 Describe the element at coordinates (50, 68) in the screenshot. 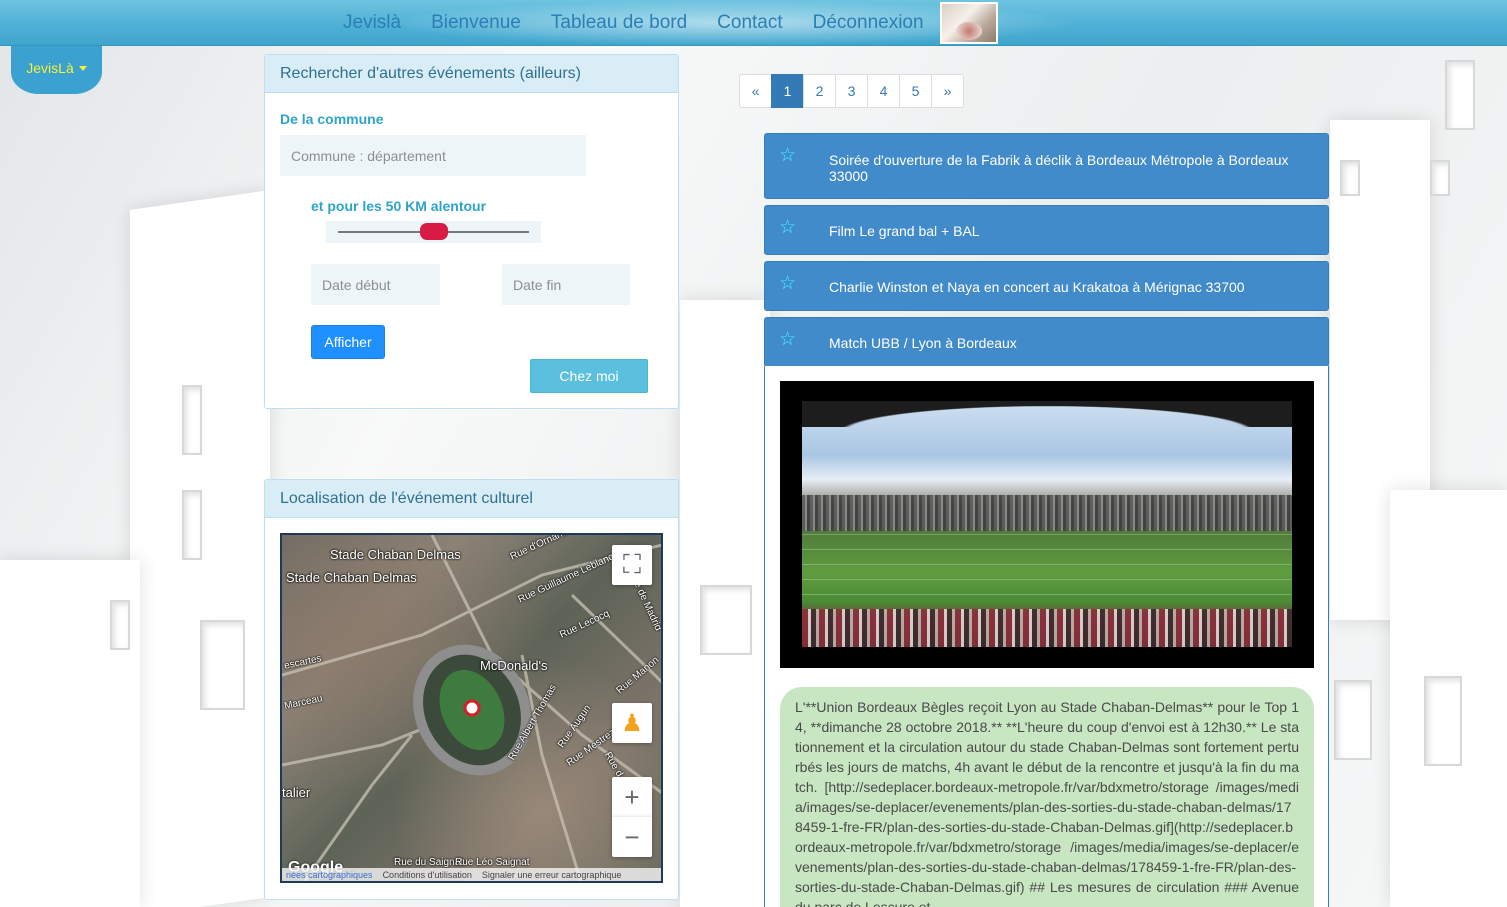

I see `user-menu-label: JevisLà` at that location.